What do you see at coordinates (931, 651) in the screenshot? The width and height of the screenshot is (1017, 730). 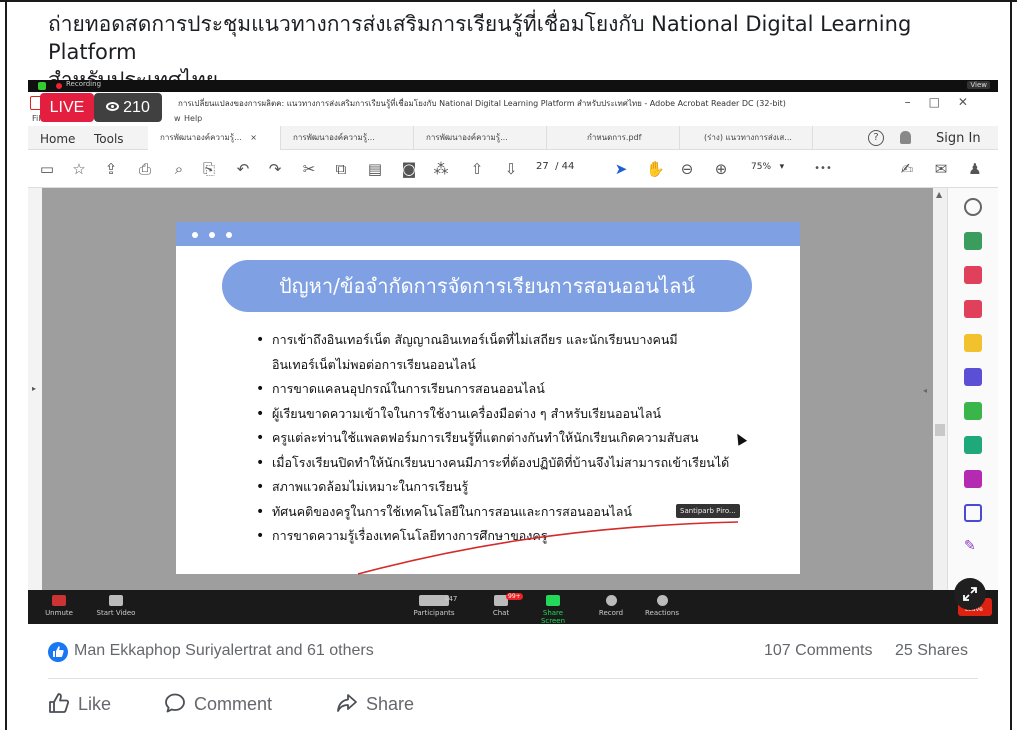 I see `shares-count-link: 25 Shares` at bounding box center [931, 651].